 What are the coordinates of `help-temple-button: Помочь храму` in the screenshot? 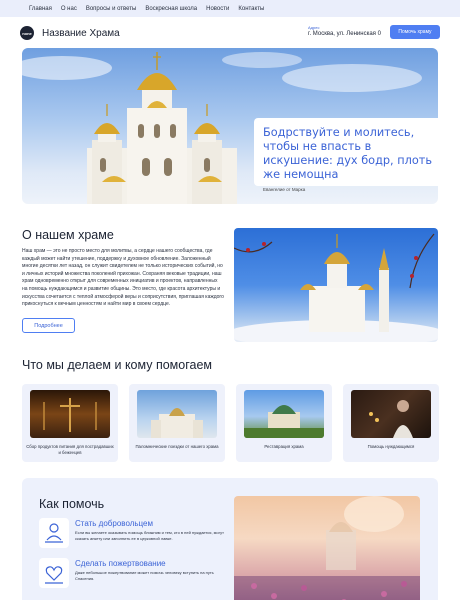 It's located at (415, 32).